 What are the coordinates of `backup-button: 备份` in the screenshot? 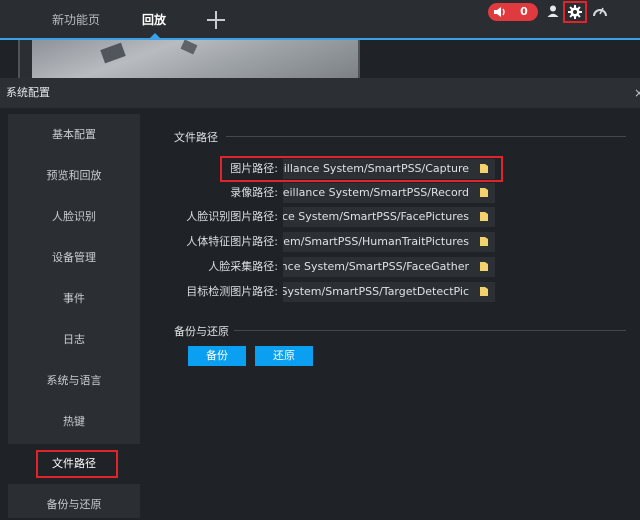 It's located at (217, 356).